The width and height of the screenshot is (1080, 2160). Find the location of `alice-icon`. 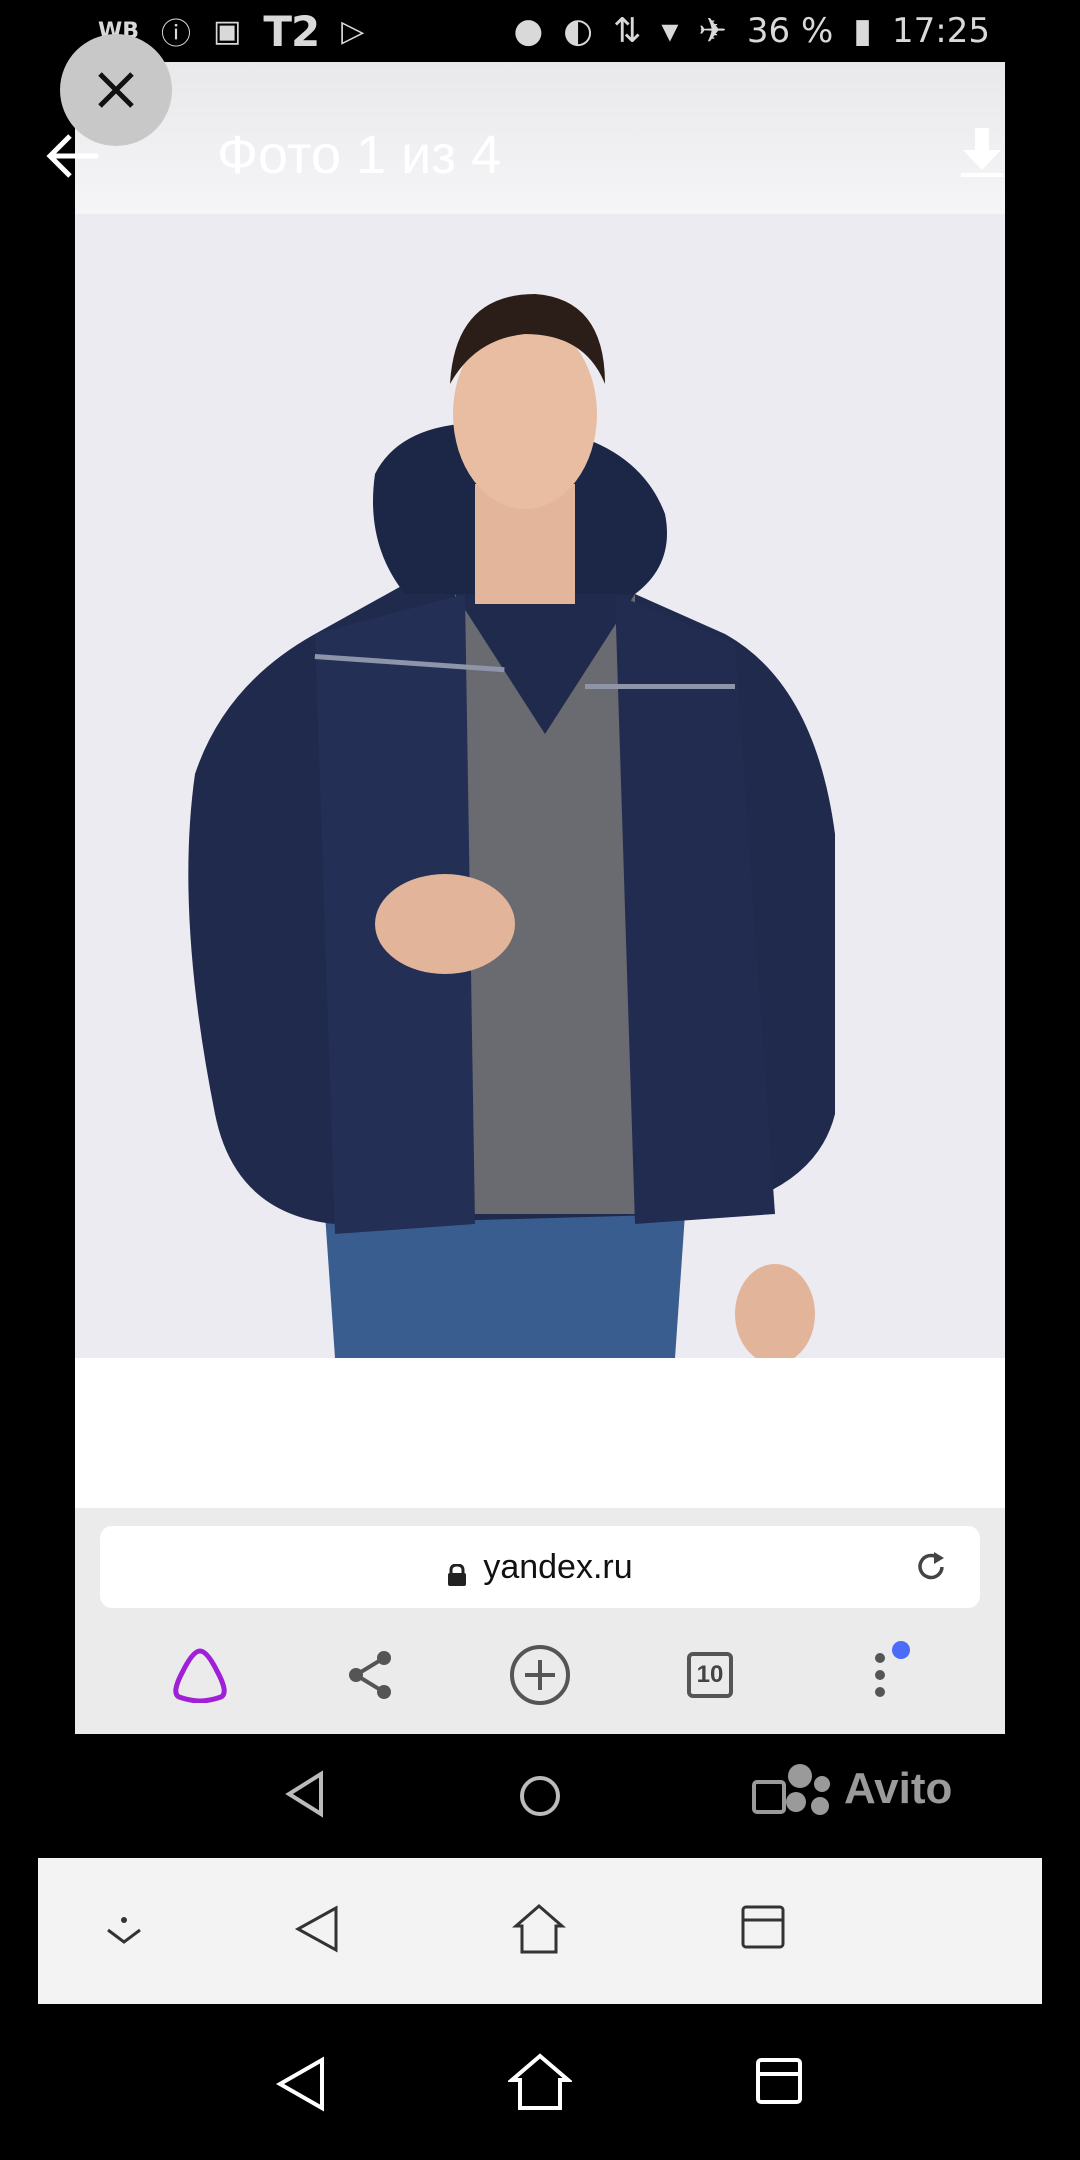

alice-icon is located at coordinates (200, 1675).